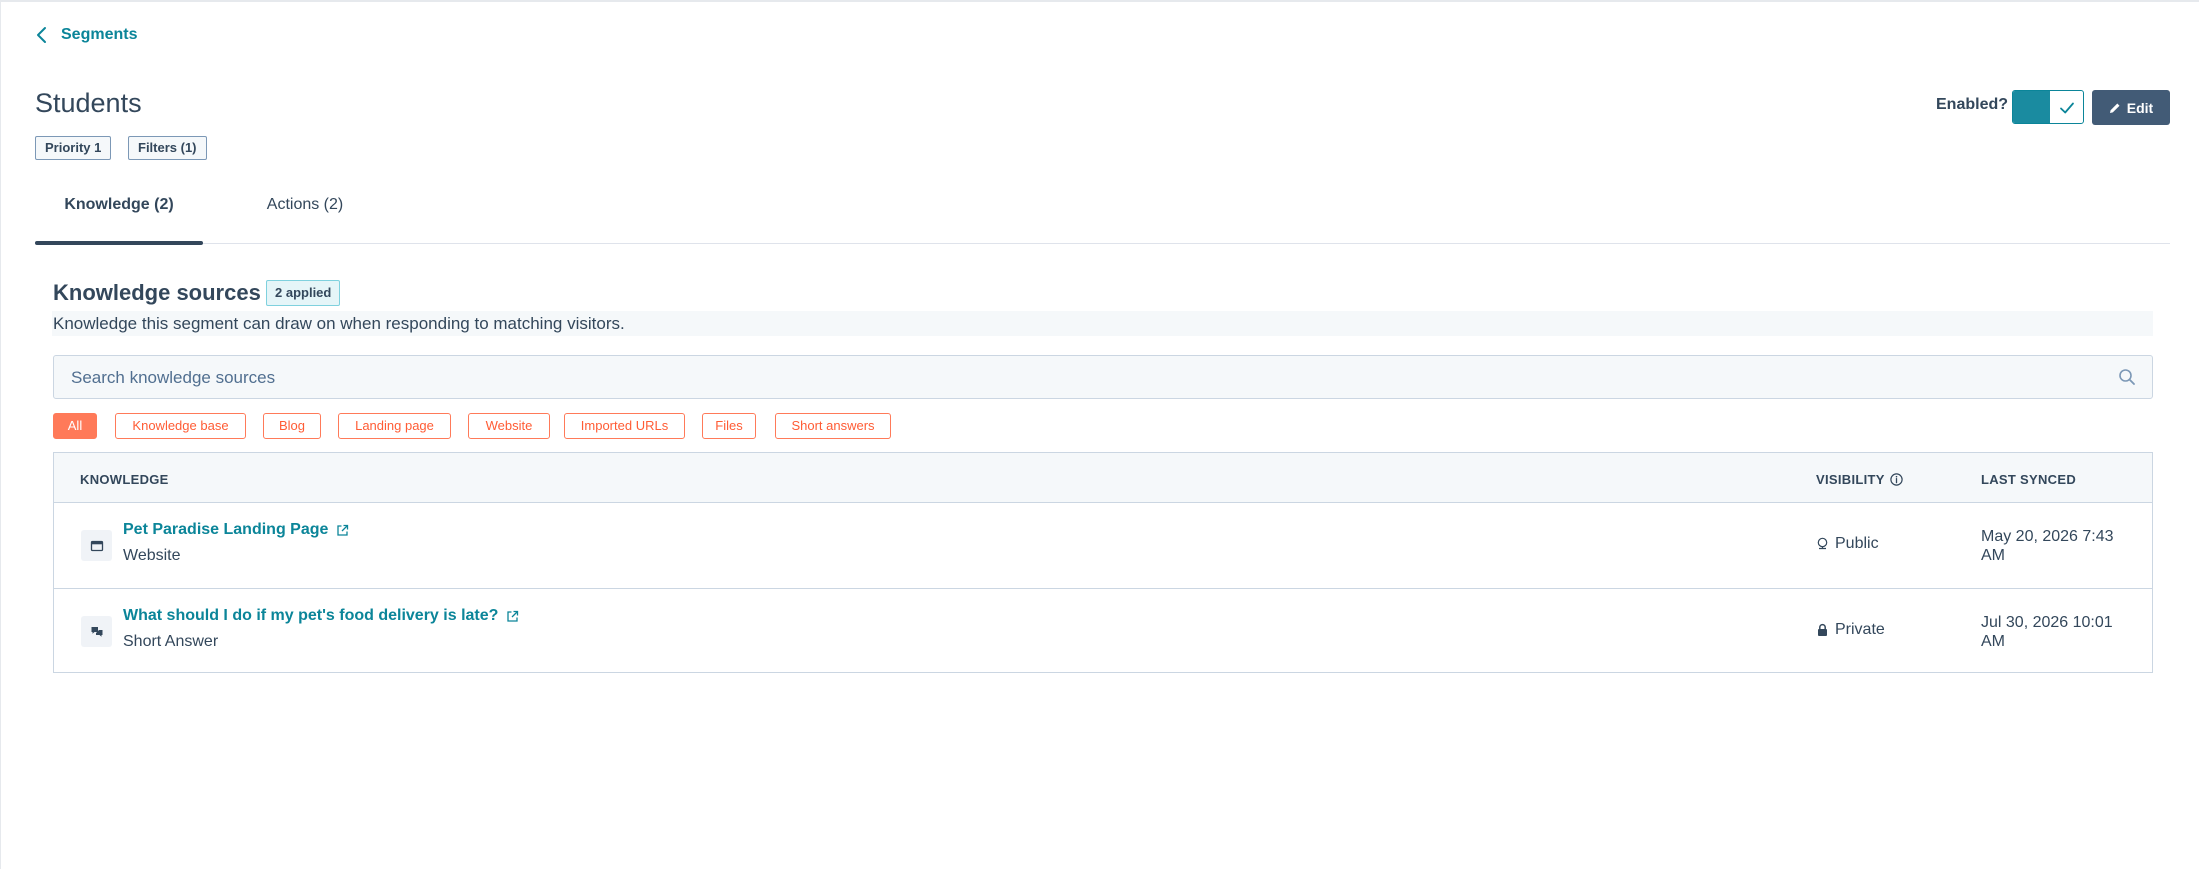 Image resolution: width=2199 pixels, height=869 pixels. Describe the element at coordinates (729, 426) in the screenshot. I see `filter-chip-files: Files` at that location.